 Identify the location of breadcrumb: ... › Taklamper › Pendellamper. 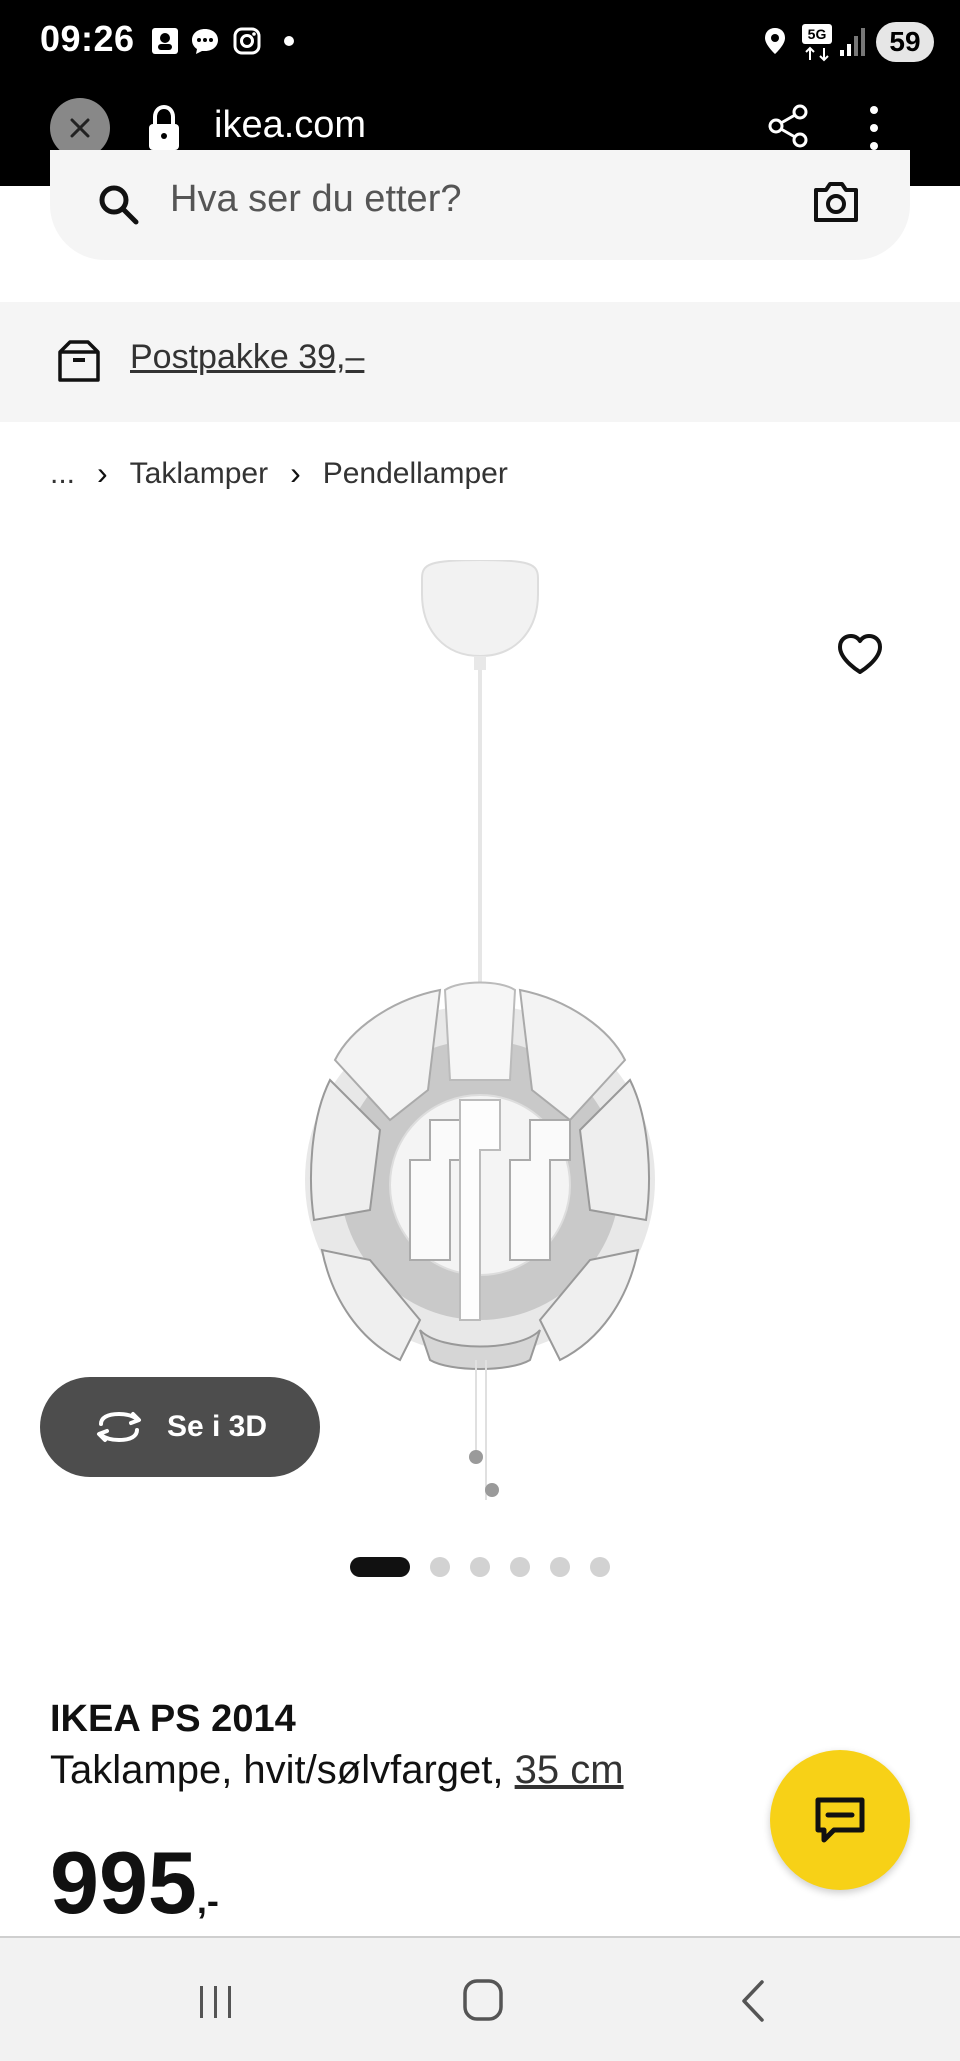
(279, 473).